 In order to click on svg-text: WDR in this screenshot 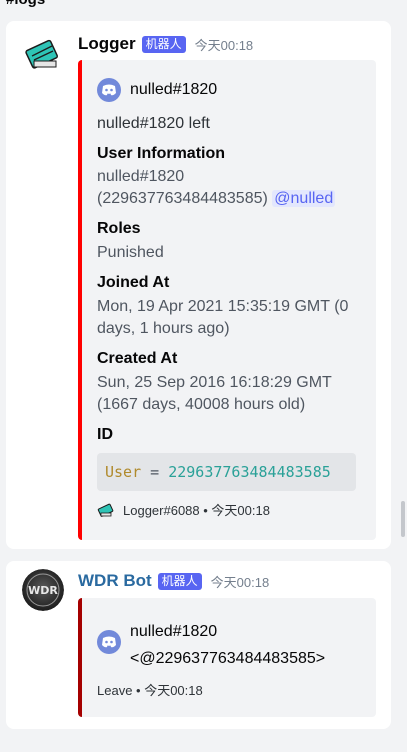, I will do `click(43, 590)`.